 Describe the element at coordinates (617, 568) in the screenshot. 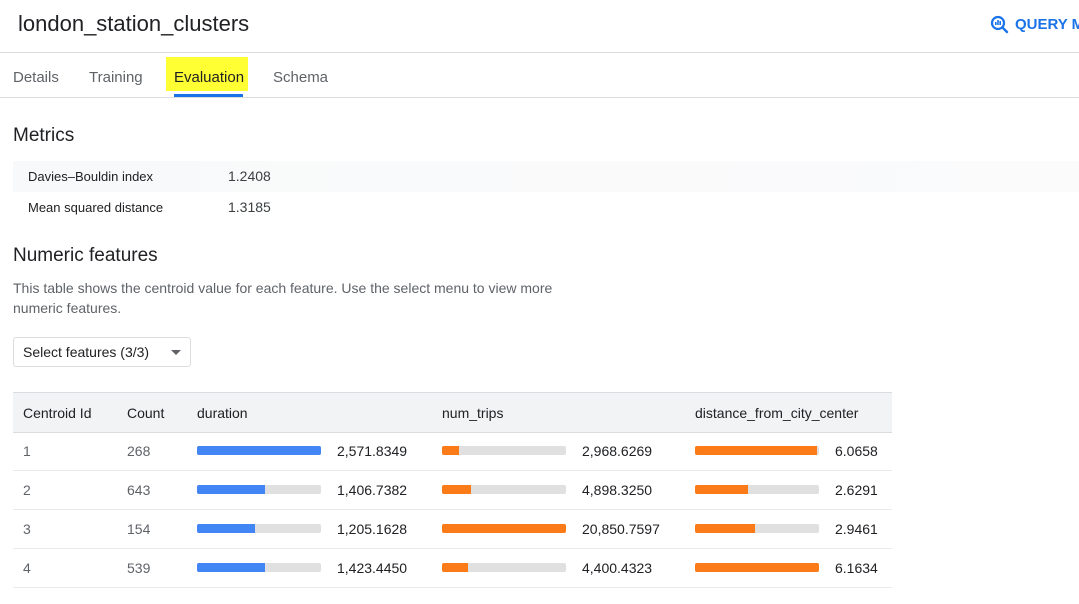

I see `cell-num-trips-value: 4,400.4323` at that location.